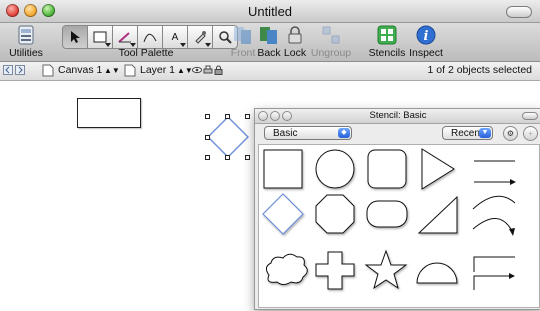 Image resolution: width=540 pixels, height=311 pixels. I want to click on stencil-library-popup: Basic ◆, so click(308, 133).